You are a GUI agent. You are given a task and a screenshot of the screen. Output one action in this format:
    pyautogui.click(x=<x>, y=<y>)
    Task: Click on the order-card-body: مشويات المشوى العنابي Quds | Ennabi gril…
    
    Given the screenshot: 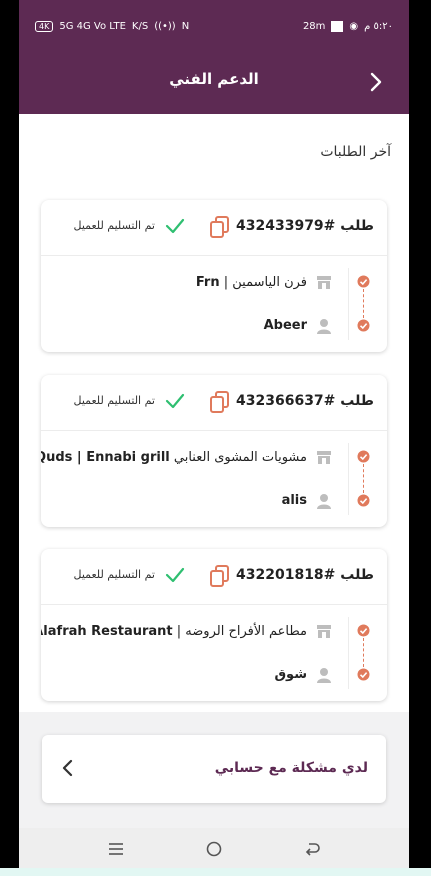 What is the action you would take?
    pyautogui.click(x=214, y=479)
    